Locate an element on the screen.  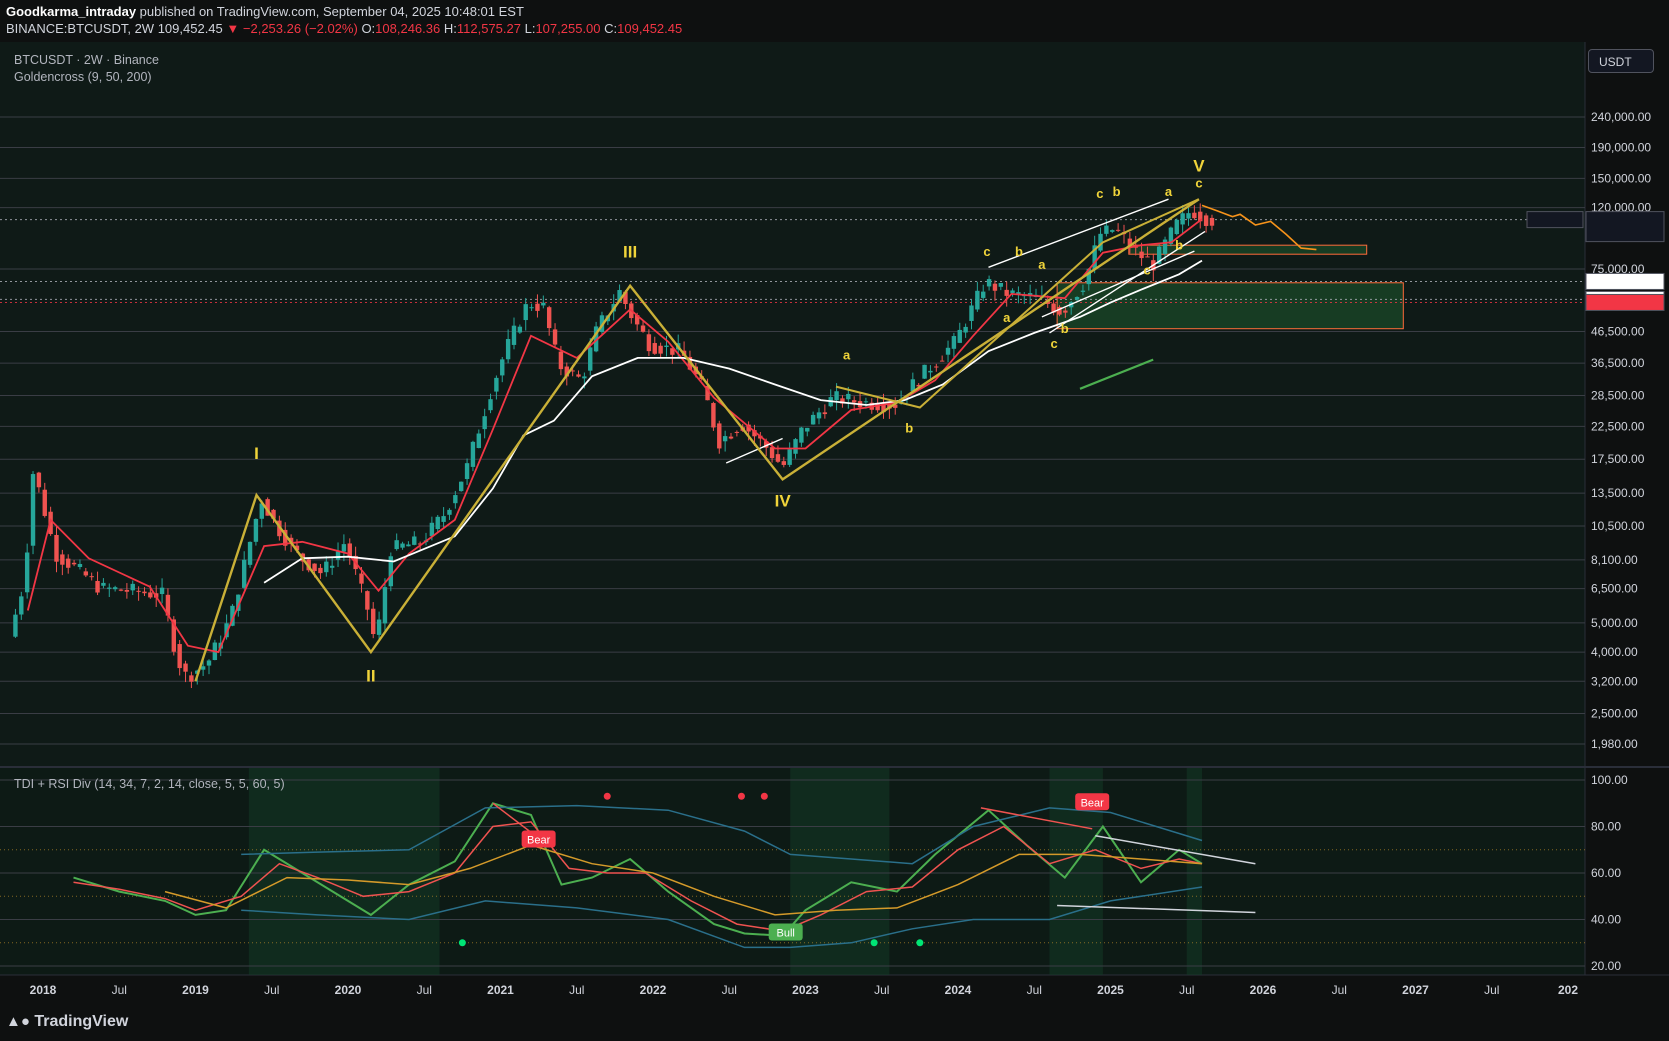
oscillator-tick-label: 100.00 is located at coordinates (1609, 780).